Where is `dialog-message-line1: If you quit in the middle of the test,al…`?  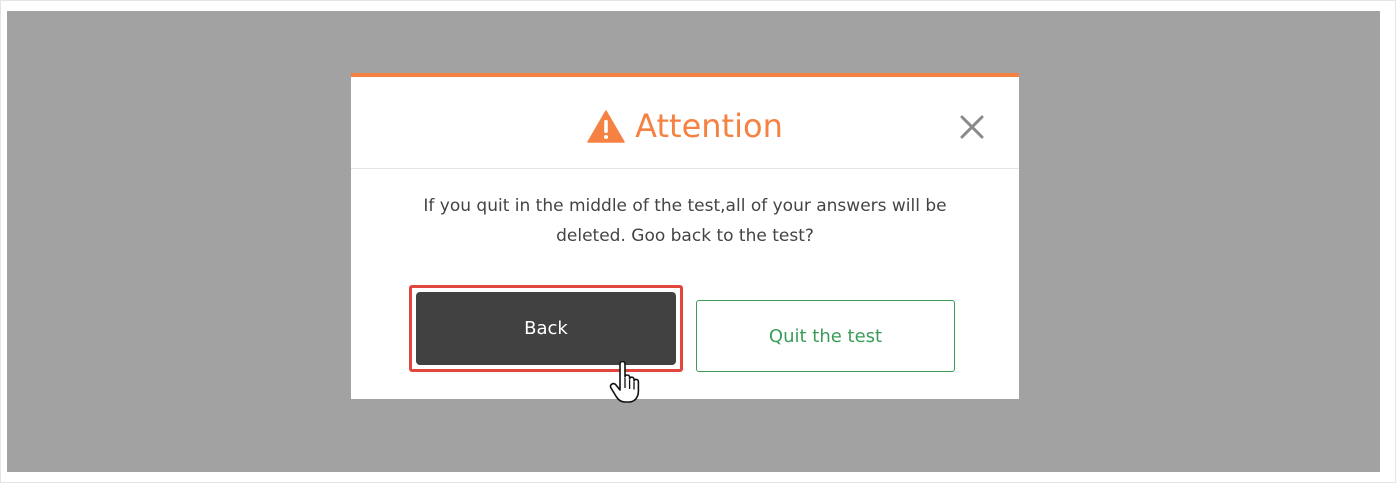 dialog-message-line1: If you quit in the middle of the test,al… is located at coordinates (685, 206).